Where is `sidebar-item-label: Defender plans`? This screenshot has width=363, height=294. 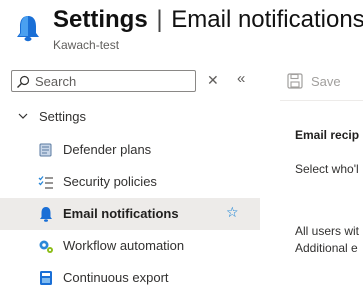
sidebar-item-label: Defender plans is located at coordinates (107, 149).